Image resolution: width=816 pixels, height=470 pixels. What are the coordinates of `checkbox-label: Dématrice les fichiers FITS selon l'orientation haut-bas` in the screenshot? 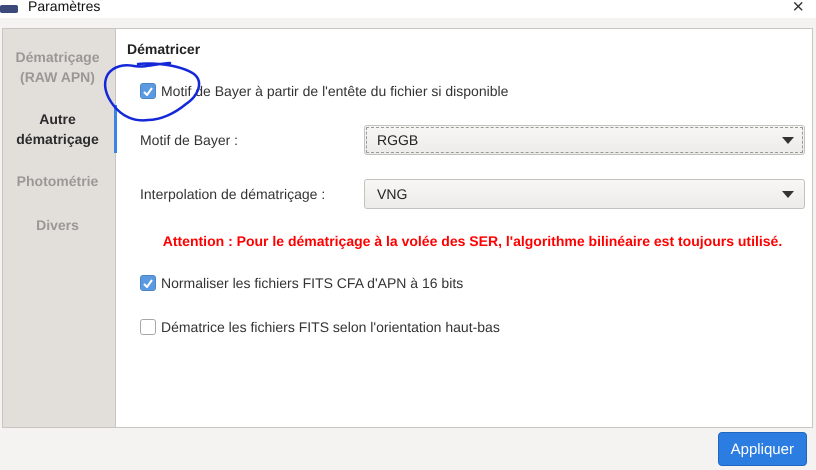 It's located at (330, 327).